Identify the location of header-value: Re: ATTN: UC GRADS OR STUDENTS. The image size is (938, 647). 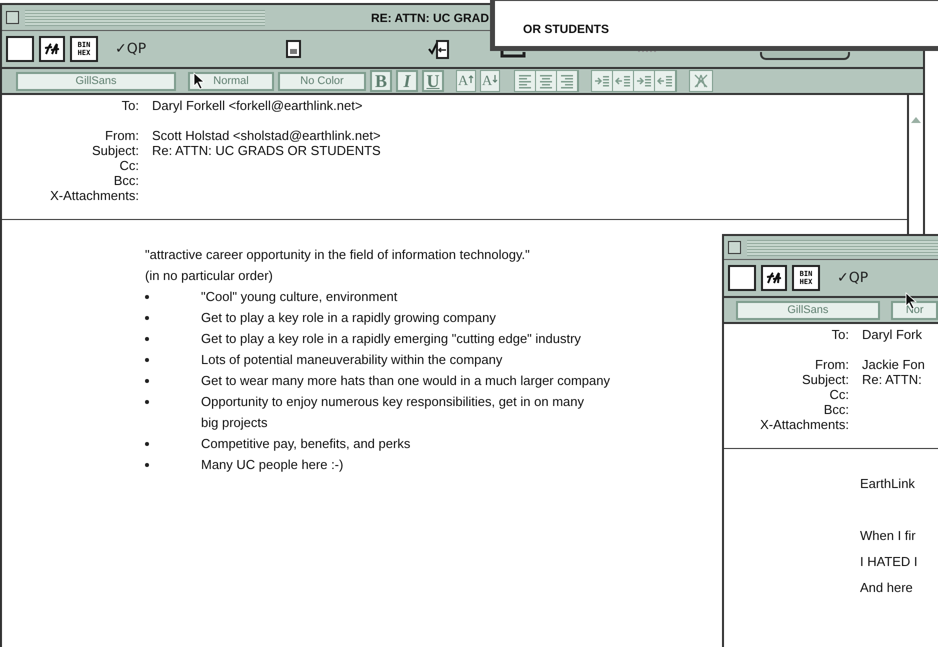
(266, 150).